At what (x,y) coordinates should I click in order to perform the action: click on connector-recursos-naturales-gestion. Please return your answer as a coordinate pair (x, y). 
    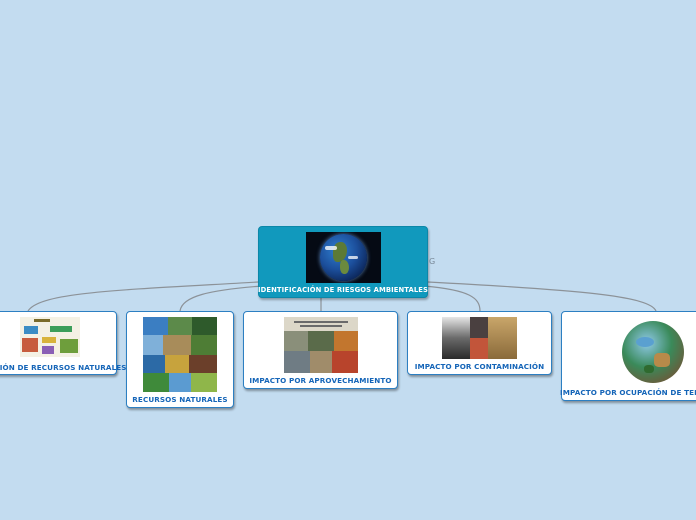
    Looking at the image, I should click on (143, 296).